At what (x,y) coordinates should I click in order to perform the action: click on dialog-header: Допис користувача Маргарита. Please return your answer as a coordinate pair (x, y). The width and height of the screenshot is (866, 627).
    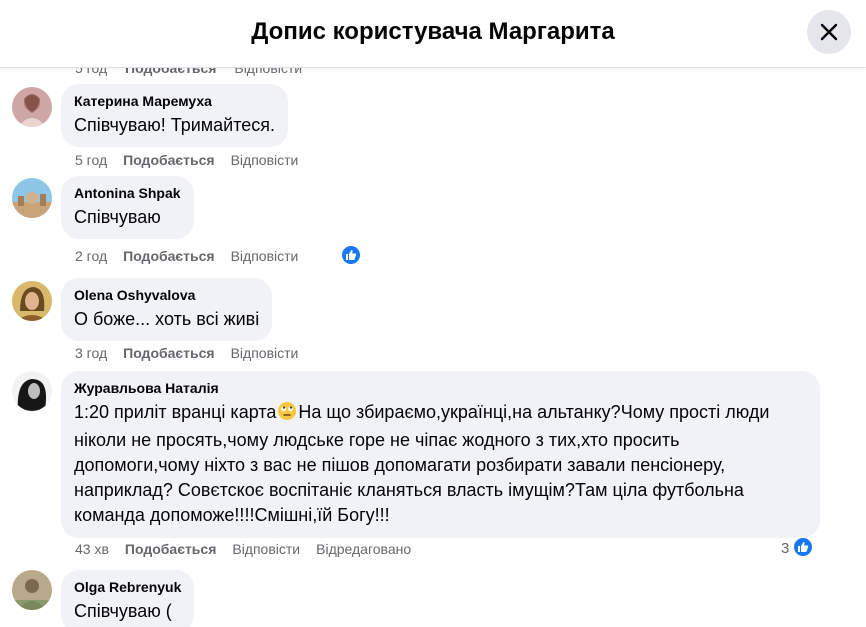
    Looking at the image, I should click on (433, 34).